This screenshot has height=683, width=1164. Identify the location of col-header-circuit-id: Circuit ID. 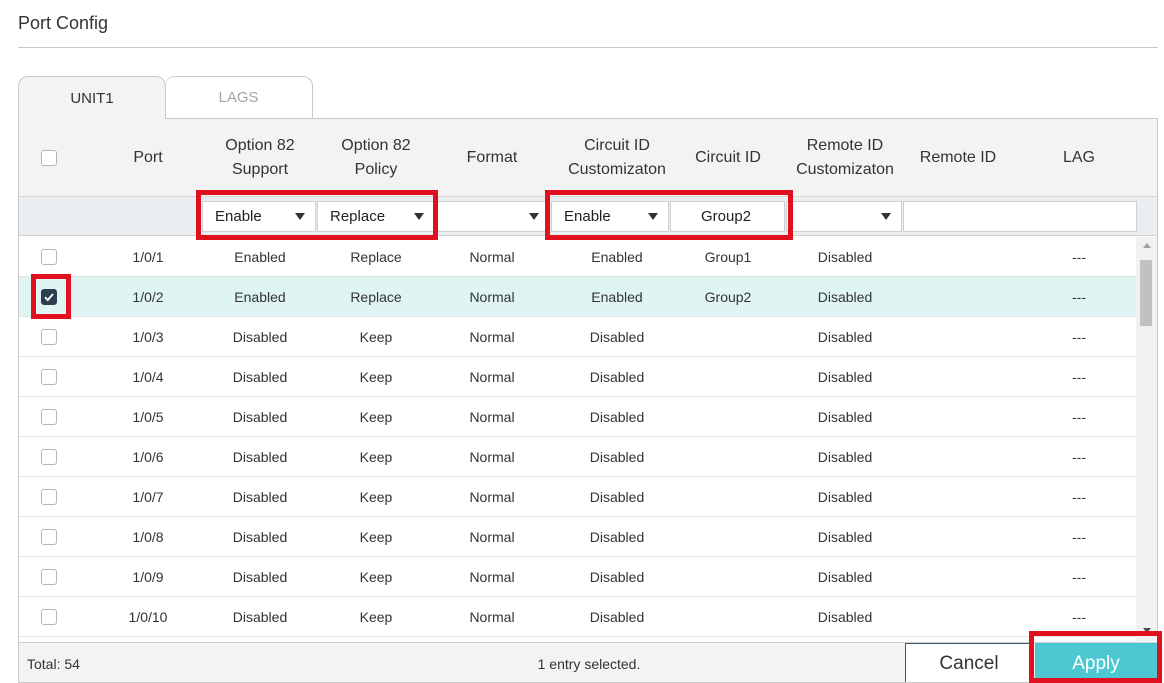
(728, 158).